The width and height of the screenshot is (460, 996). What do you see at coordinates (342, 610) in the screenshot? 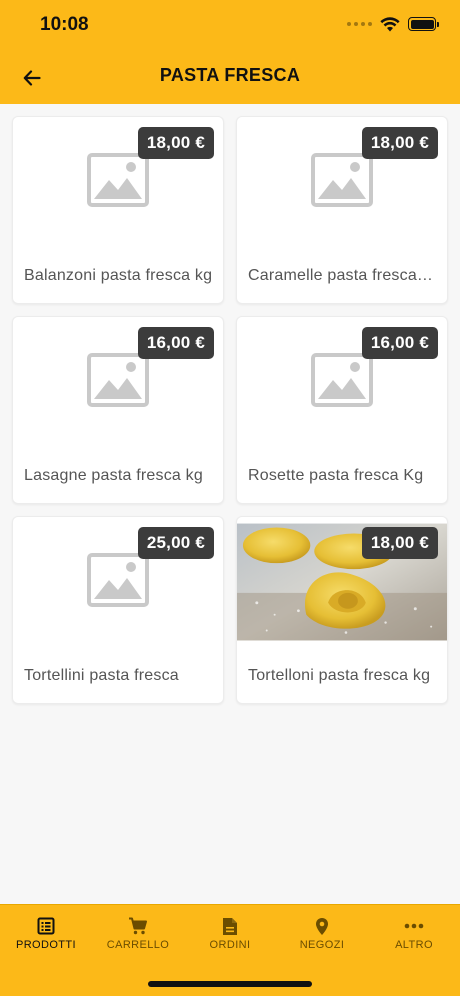
I see `product-card: 18,00 € Tortelloni pasta fresca kg` at bounding box center [342, 610].